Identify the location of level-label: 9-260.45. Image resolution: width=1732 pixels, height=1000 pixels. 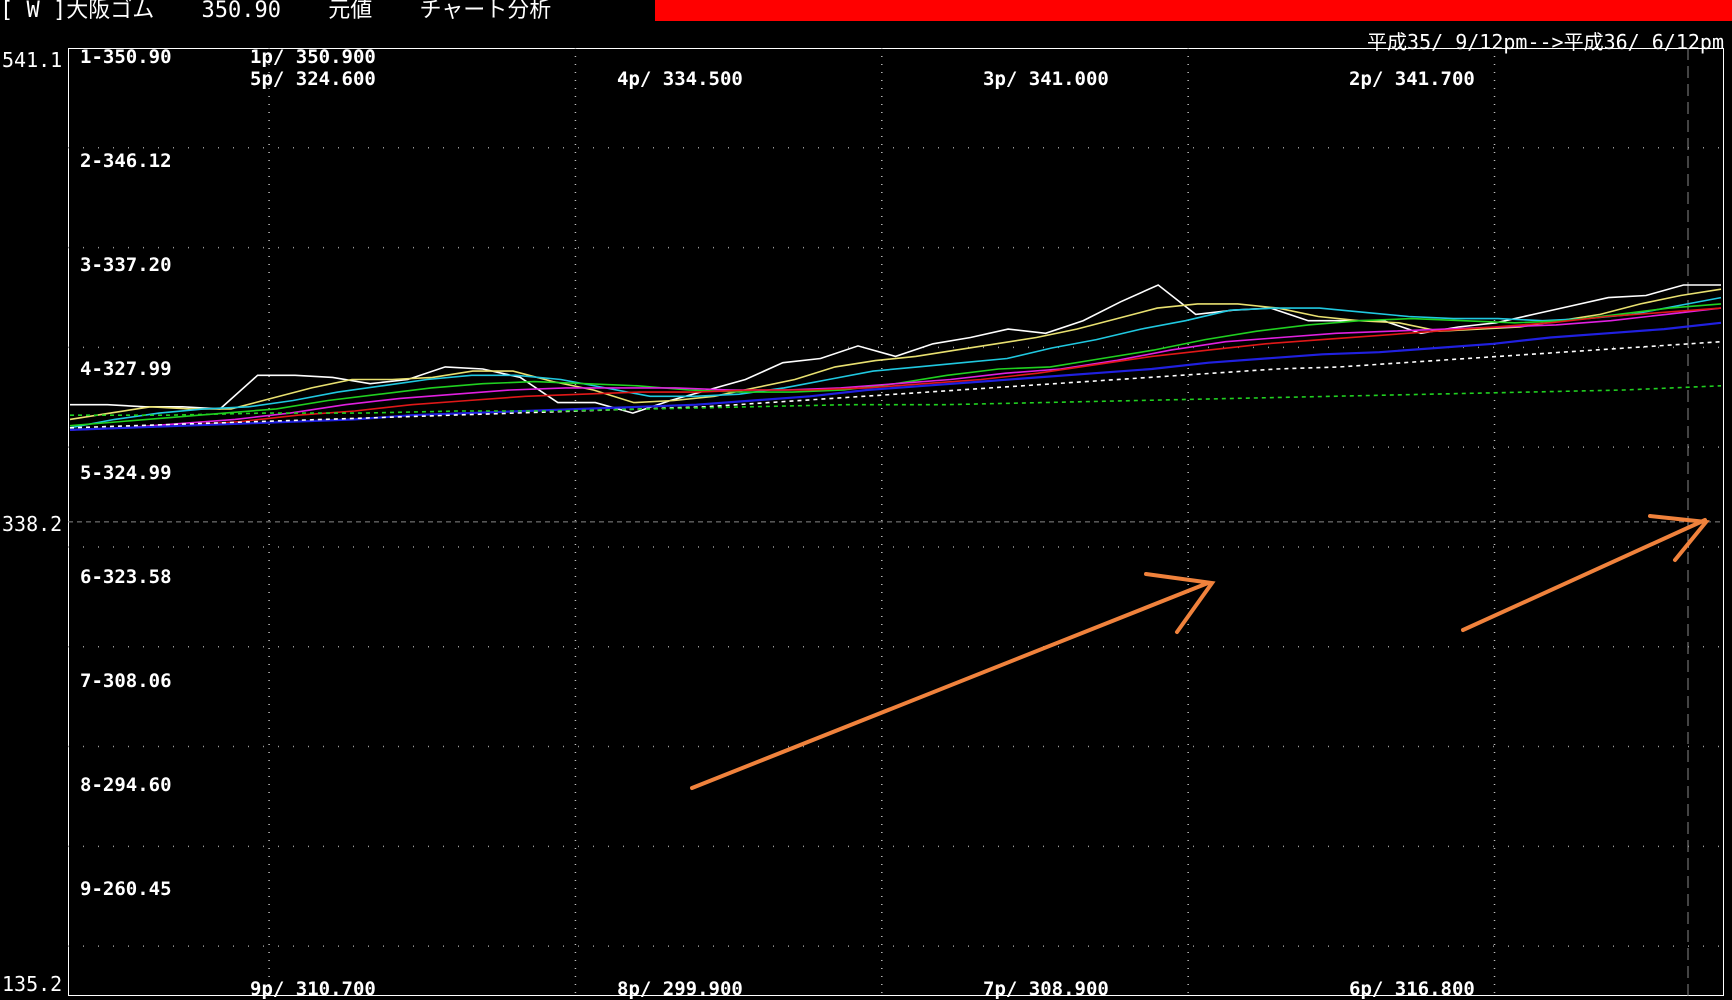
(126, 889).